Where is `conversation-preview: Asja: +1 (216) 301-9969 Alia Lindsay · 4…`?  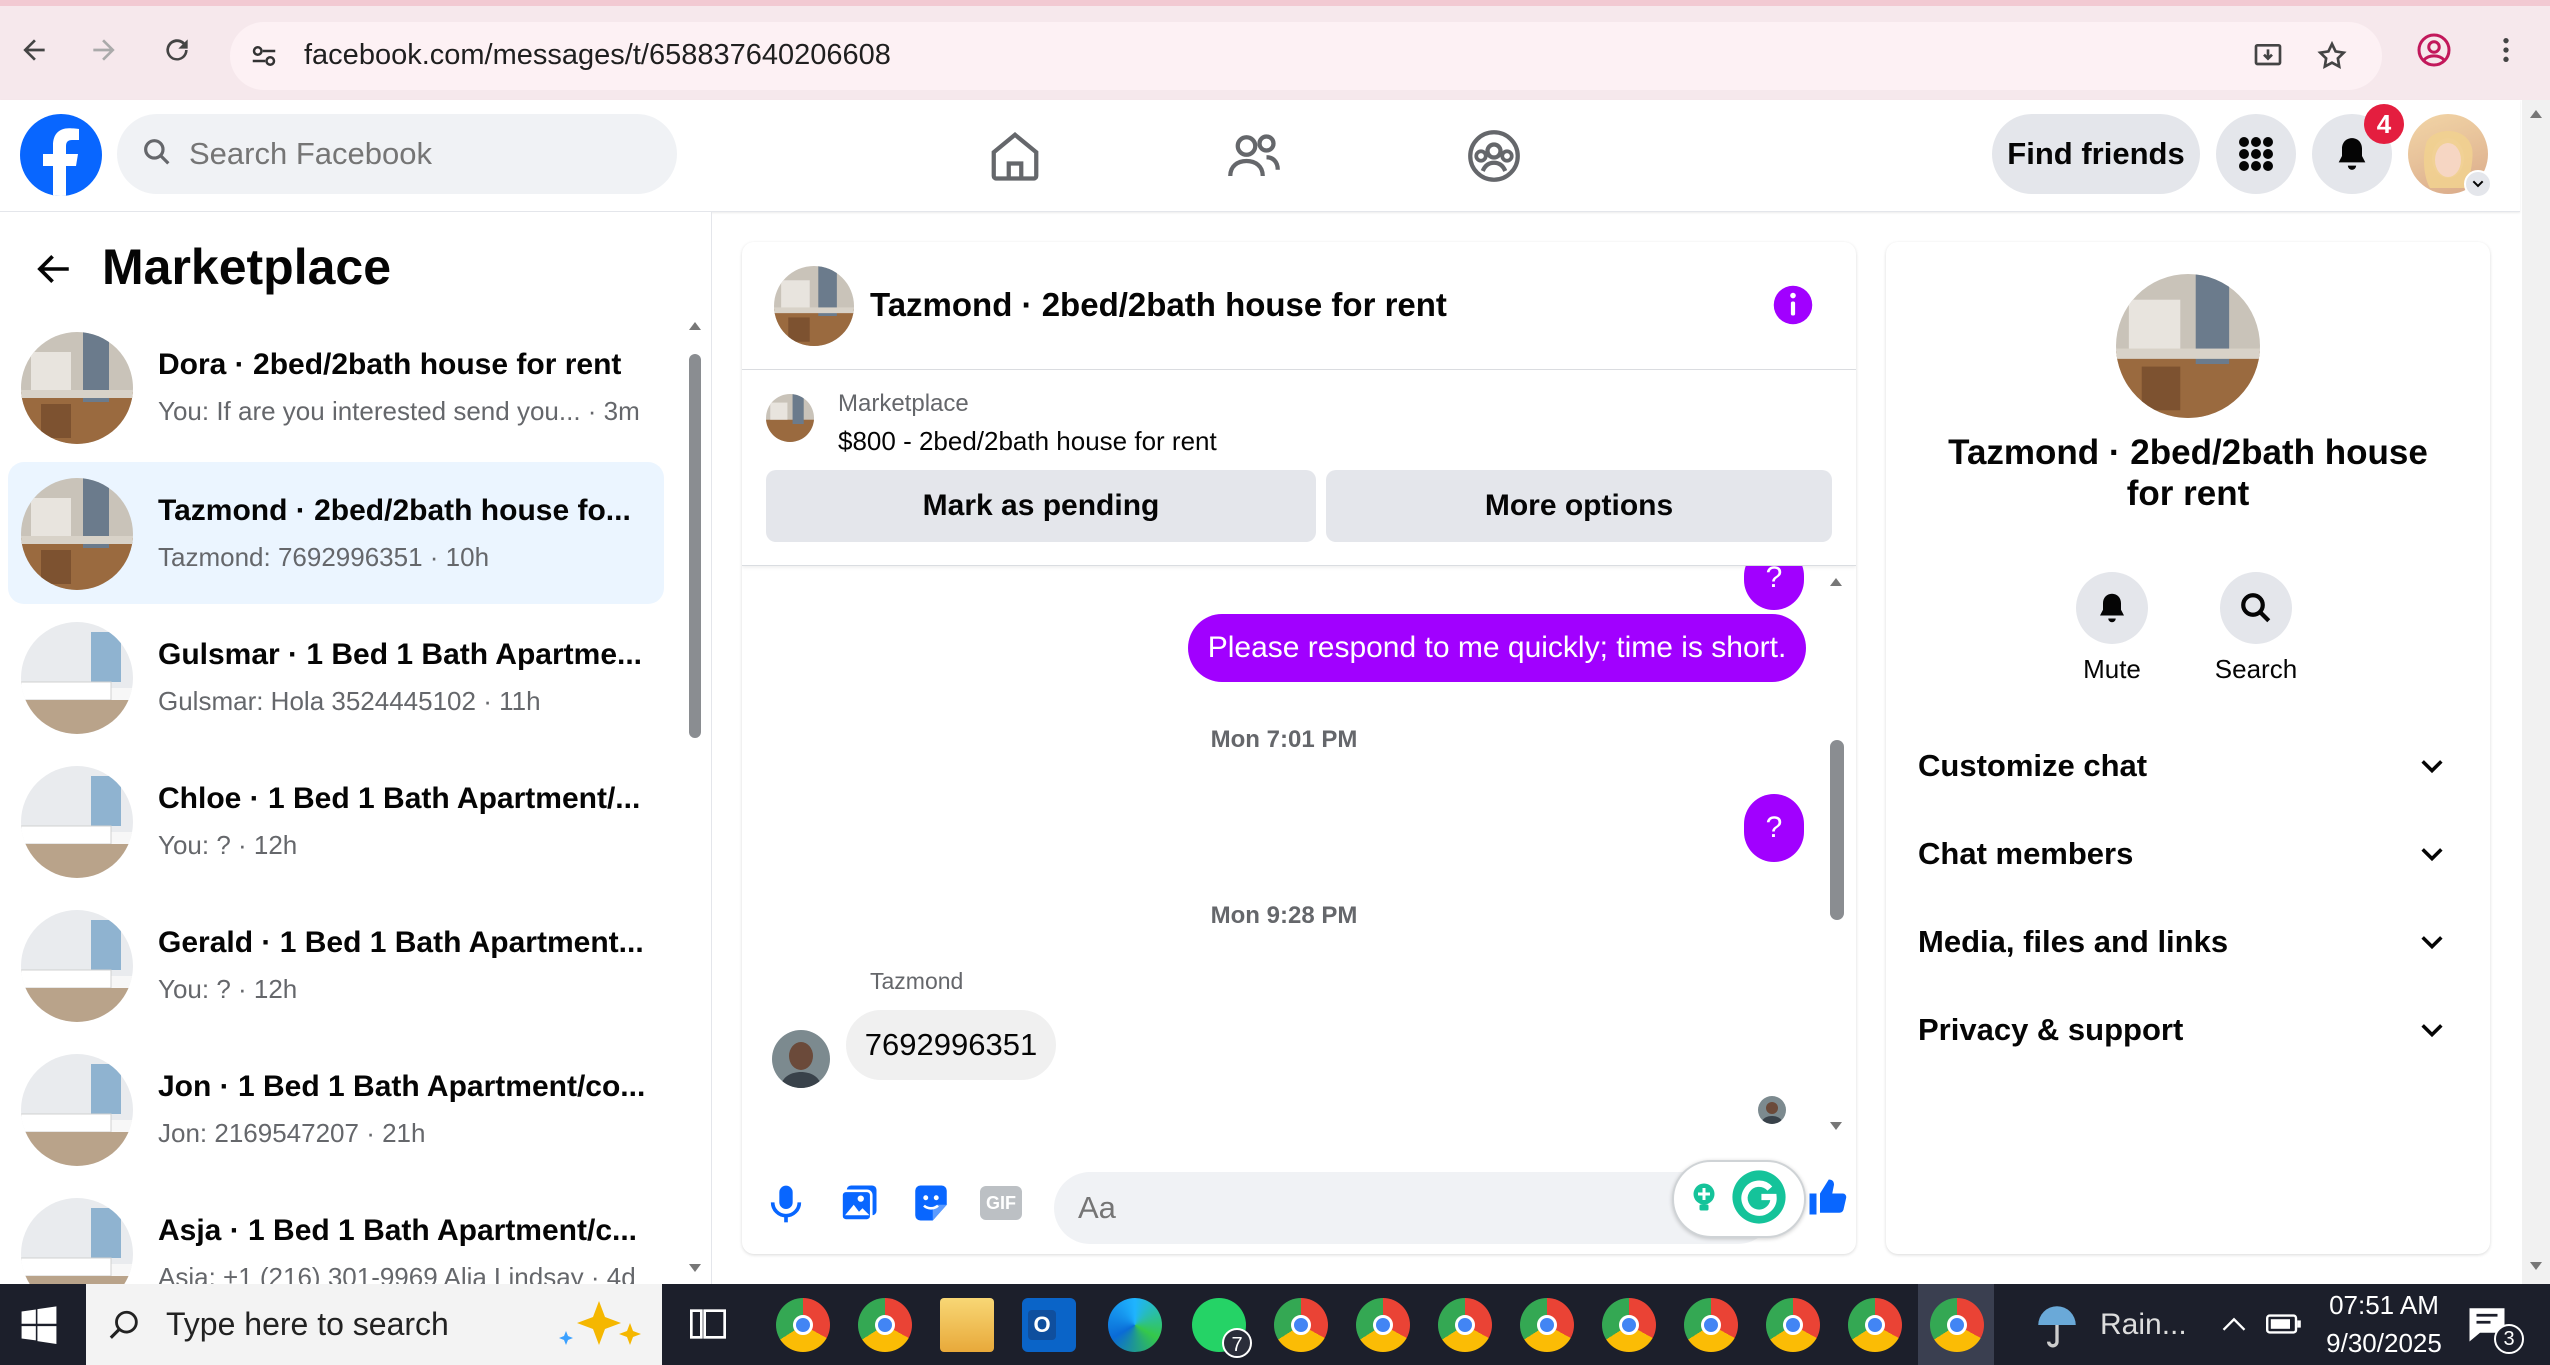
conversation-preview: Asja: +1 (216) 301-9969 Alia Lindsay · 4… is located at coordinates (397, 1273).